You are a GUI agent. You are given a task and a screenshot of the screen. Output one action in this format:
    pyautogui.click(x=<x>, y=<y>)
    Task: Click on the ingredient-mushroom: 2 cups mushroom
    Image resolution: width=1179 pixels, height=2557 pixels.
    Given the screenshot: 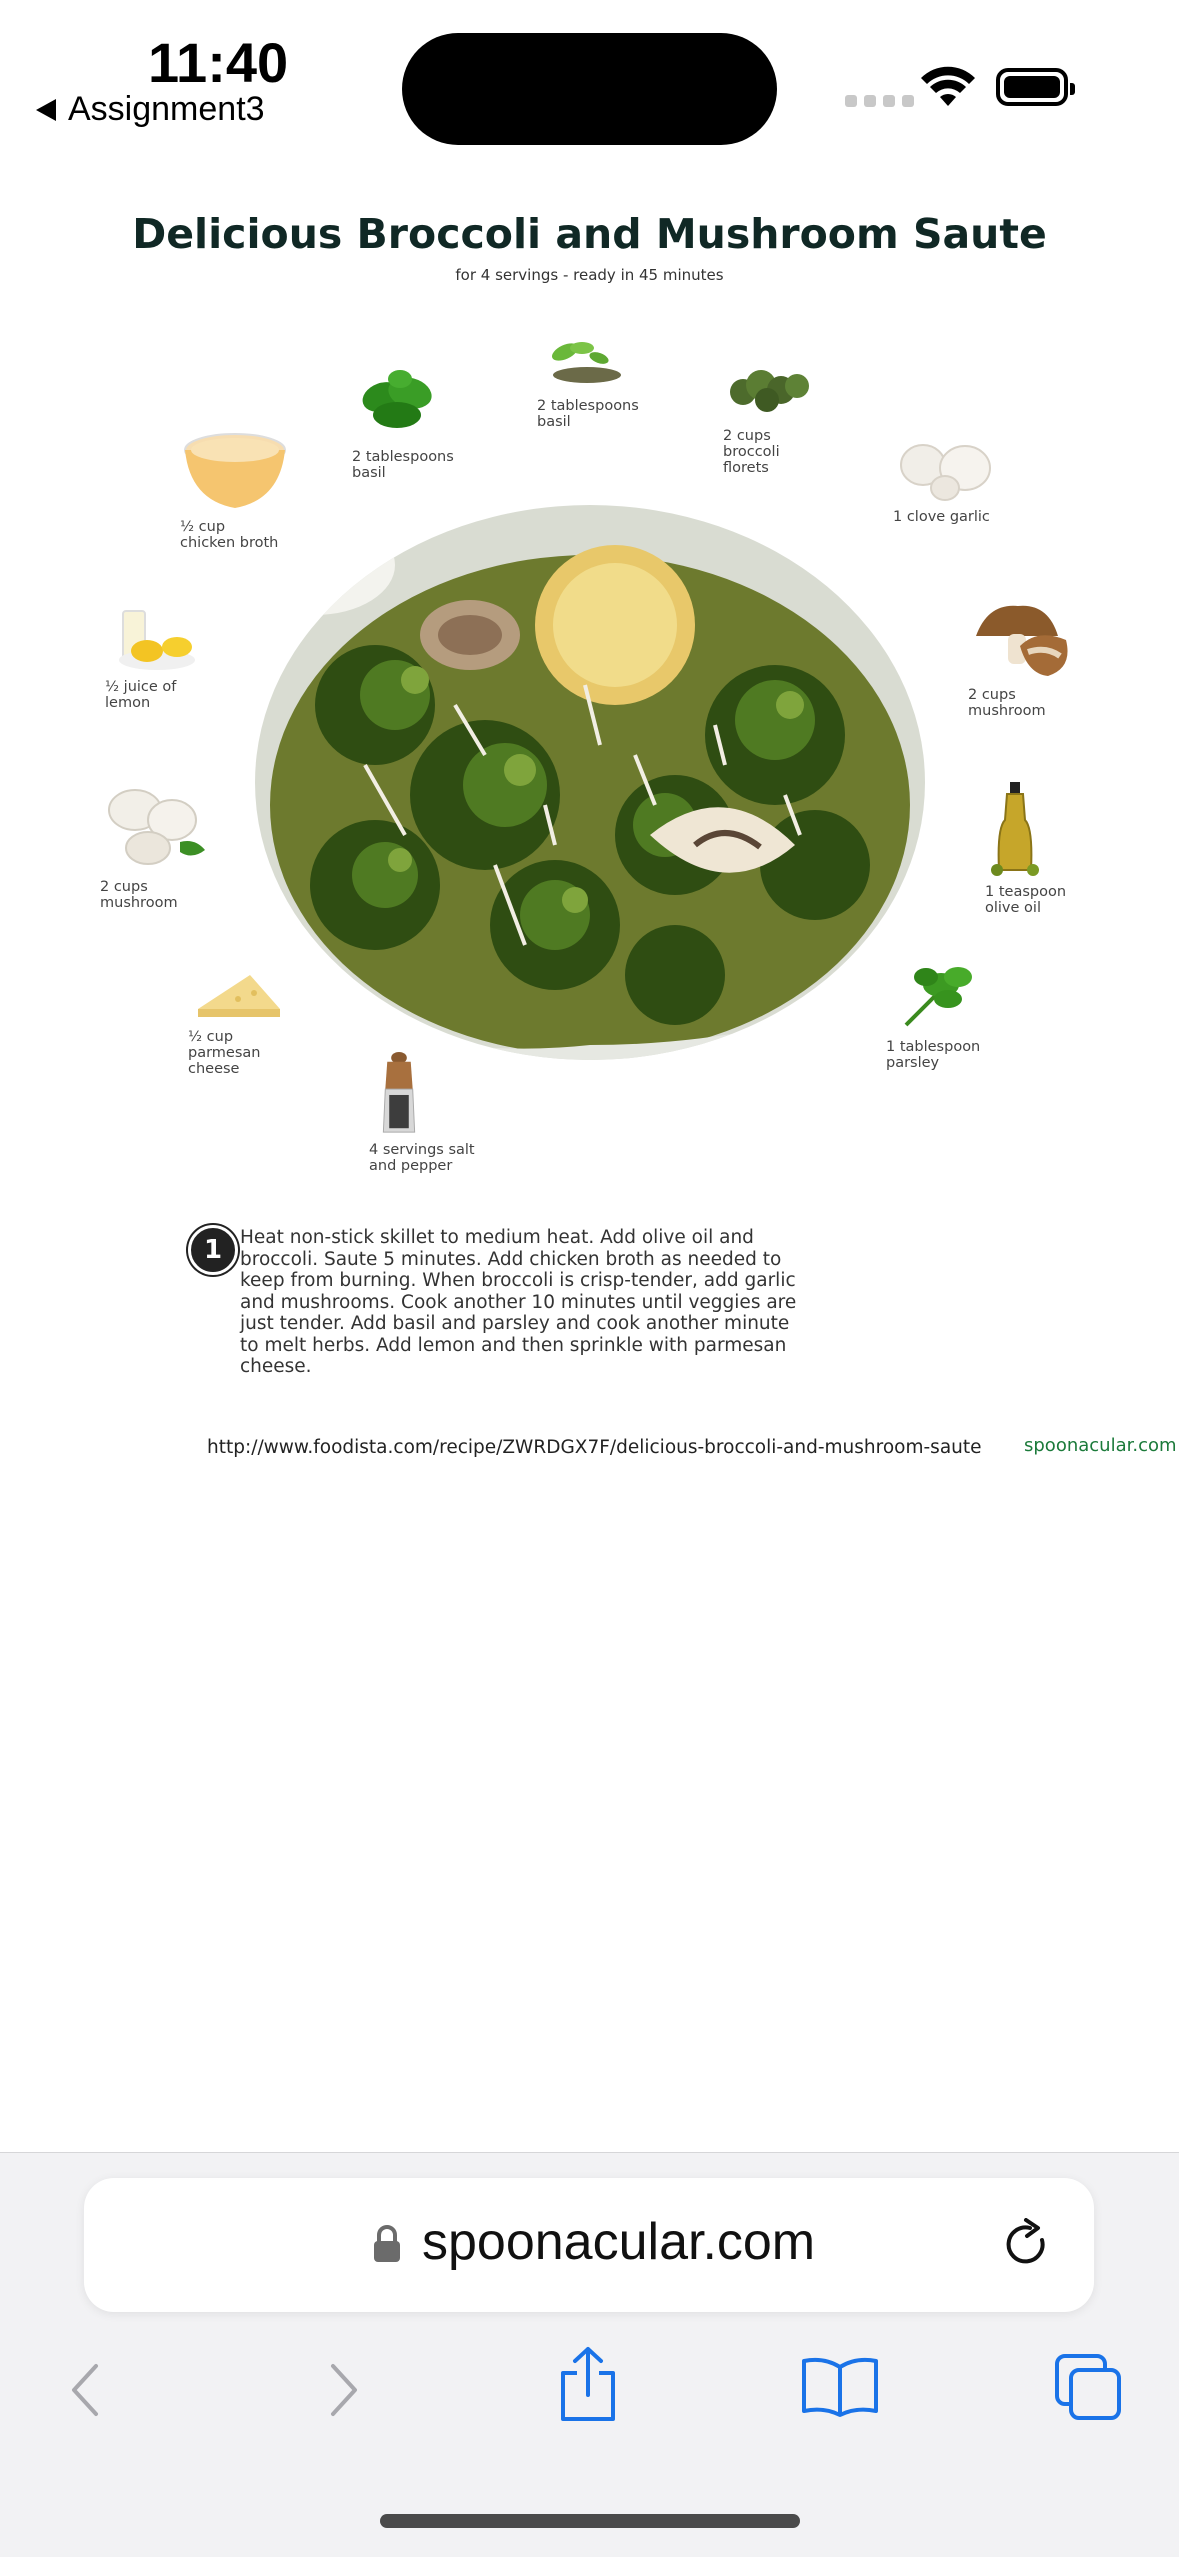 What is the action you would take?
    pyautogui.click(x=1023, y=658)
    